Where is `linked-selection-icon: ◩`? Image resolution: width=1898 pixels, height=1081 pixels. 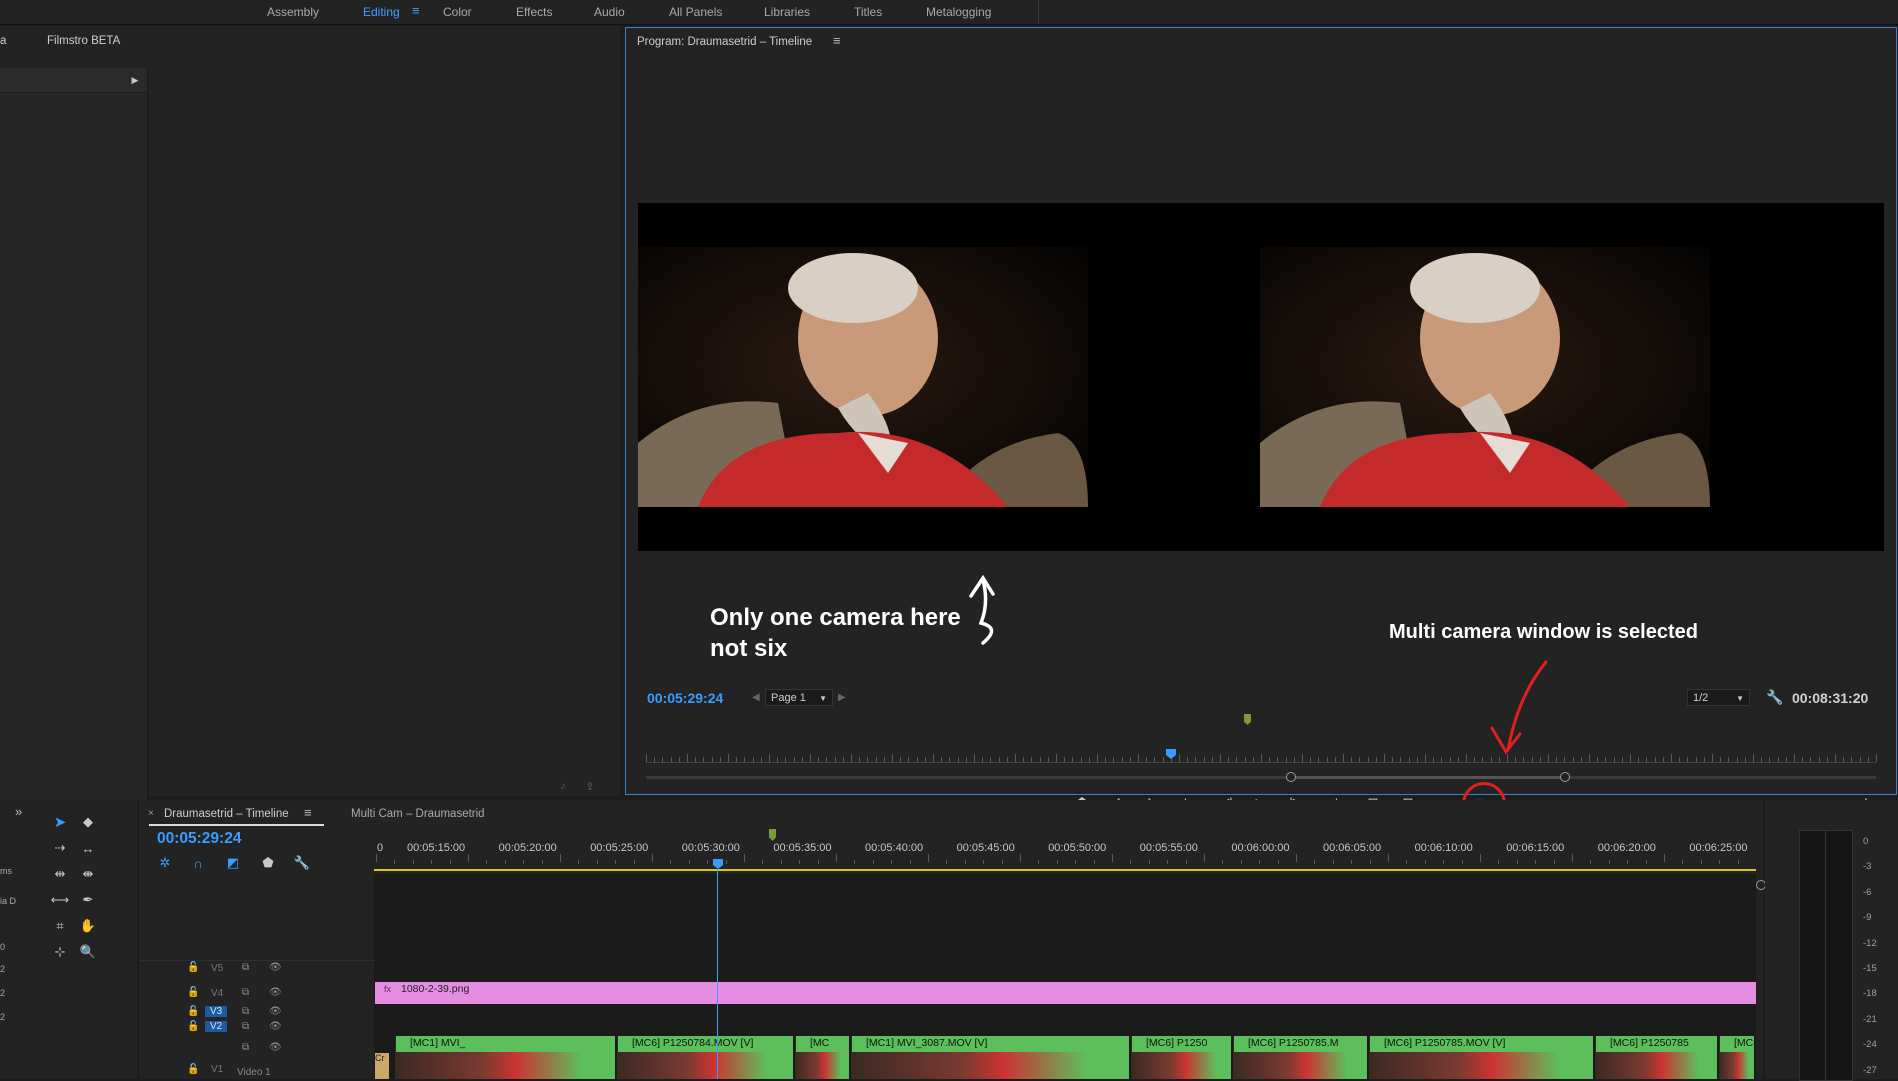
linked-selection-icon: ◩ is located at coordinates (233, 863).